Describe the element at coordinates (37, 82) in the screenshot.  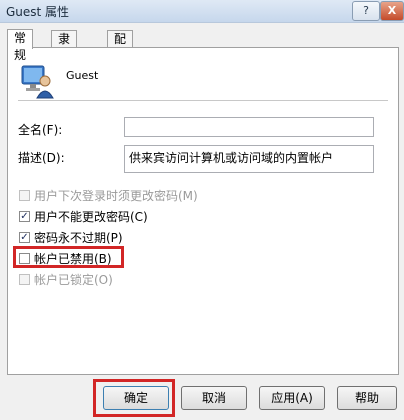
I see `user-account-icon` at that location.